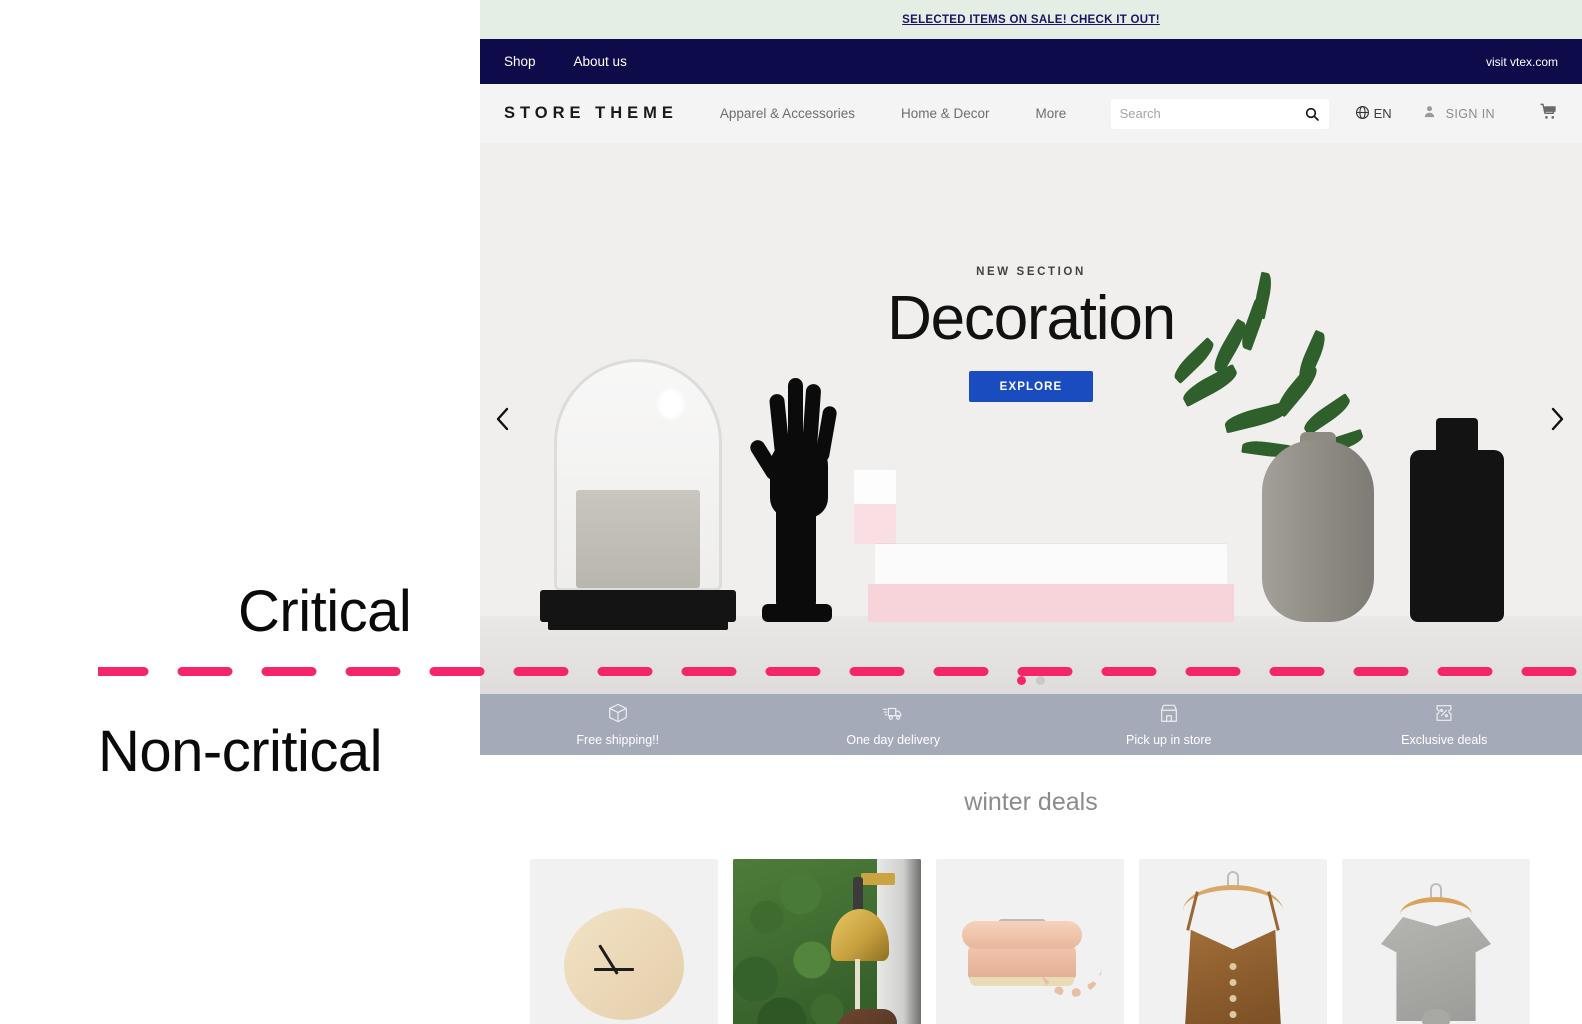  I want to click on store-logo: STORE THEME, so click(591, 113).